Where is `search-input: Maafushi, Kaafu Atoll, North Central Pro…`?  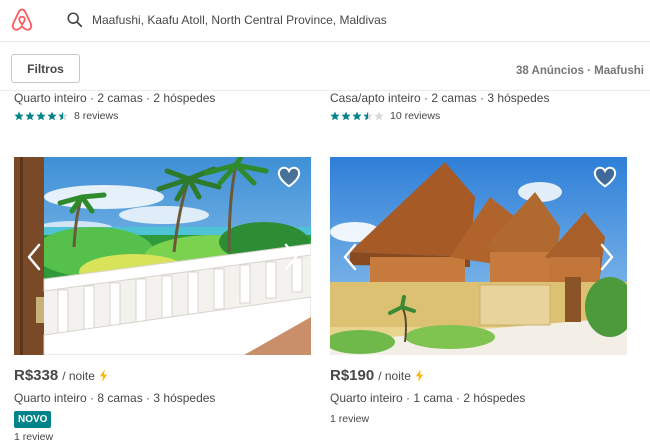
search-input: Maafushi, Kaafu Atoll, North Central Pro… is located at coordinates (239, 20).